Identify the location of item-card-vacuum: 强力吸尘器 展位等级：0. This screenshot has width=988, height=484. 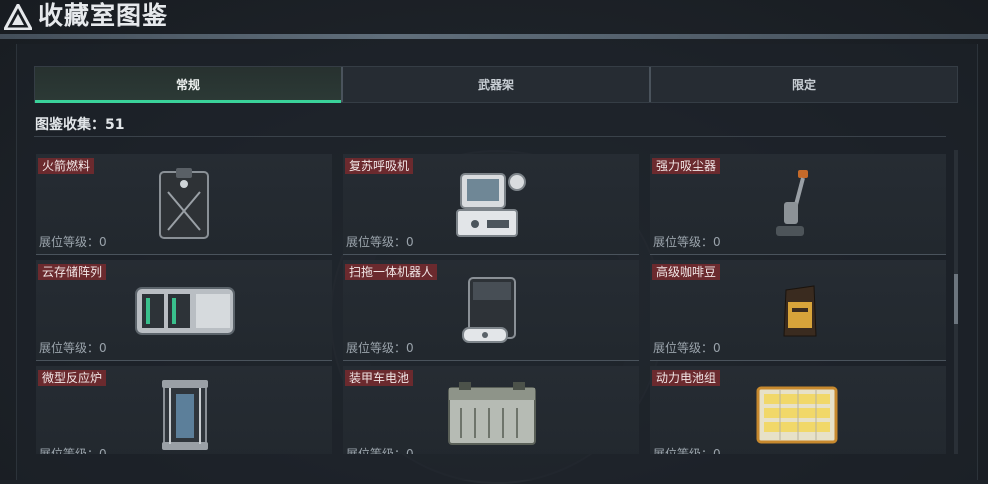
(798, 204).